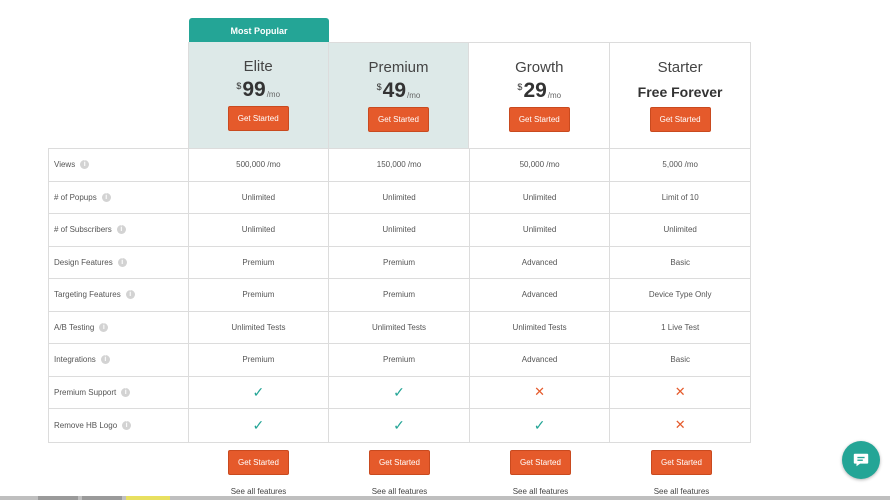 The width and height of the screenshot is (890, 500). Describe the element at coordinates (119, 327) in the screenshot. I see `feature-label: A/B Testing i` at that location.